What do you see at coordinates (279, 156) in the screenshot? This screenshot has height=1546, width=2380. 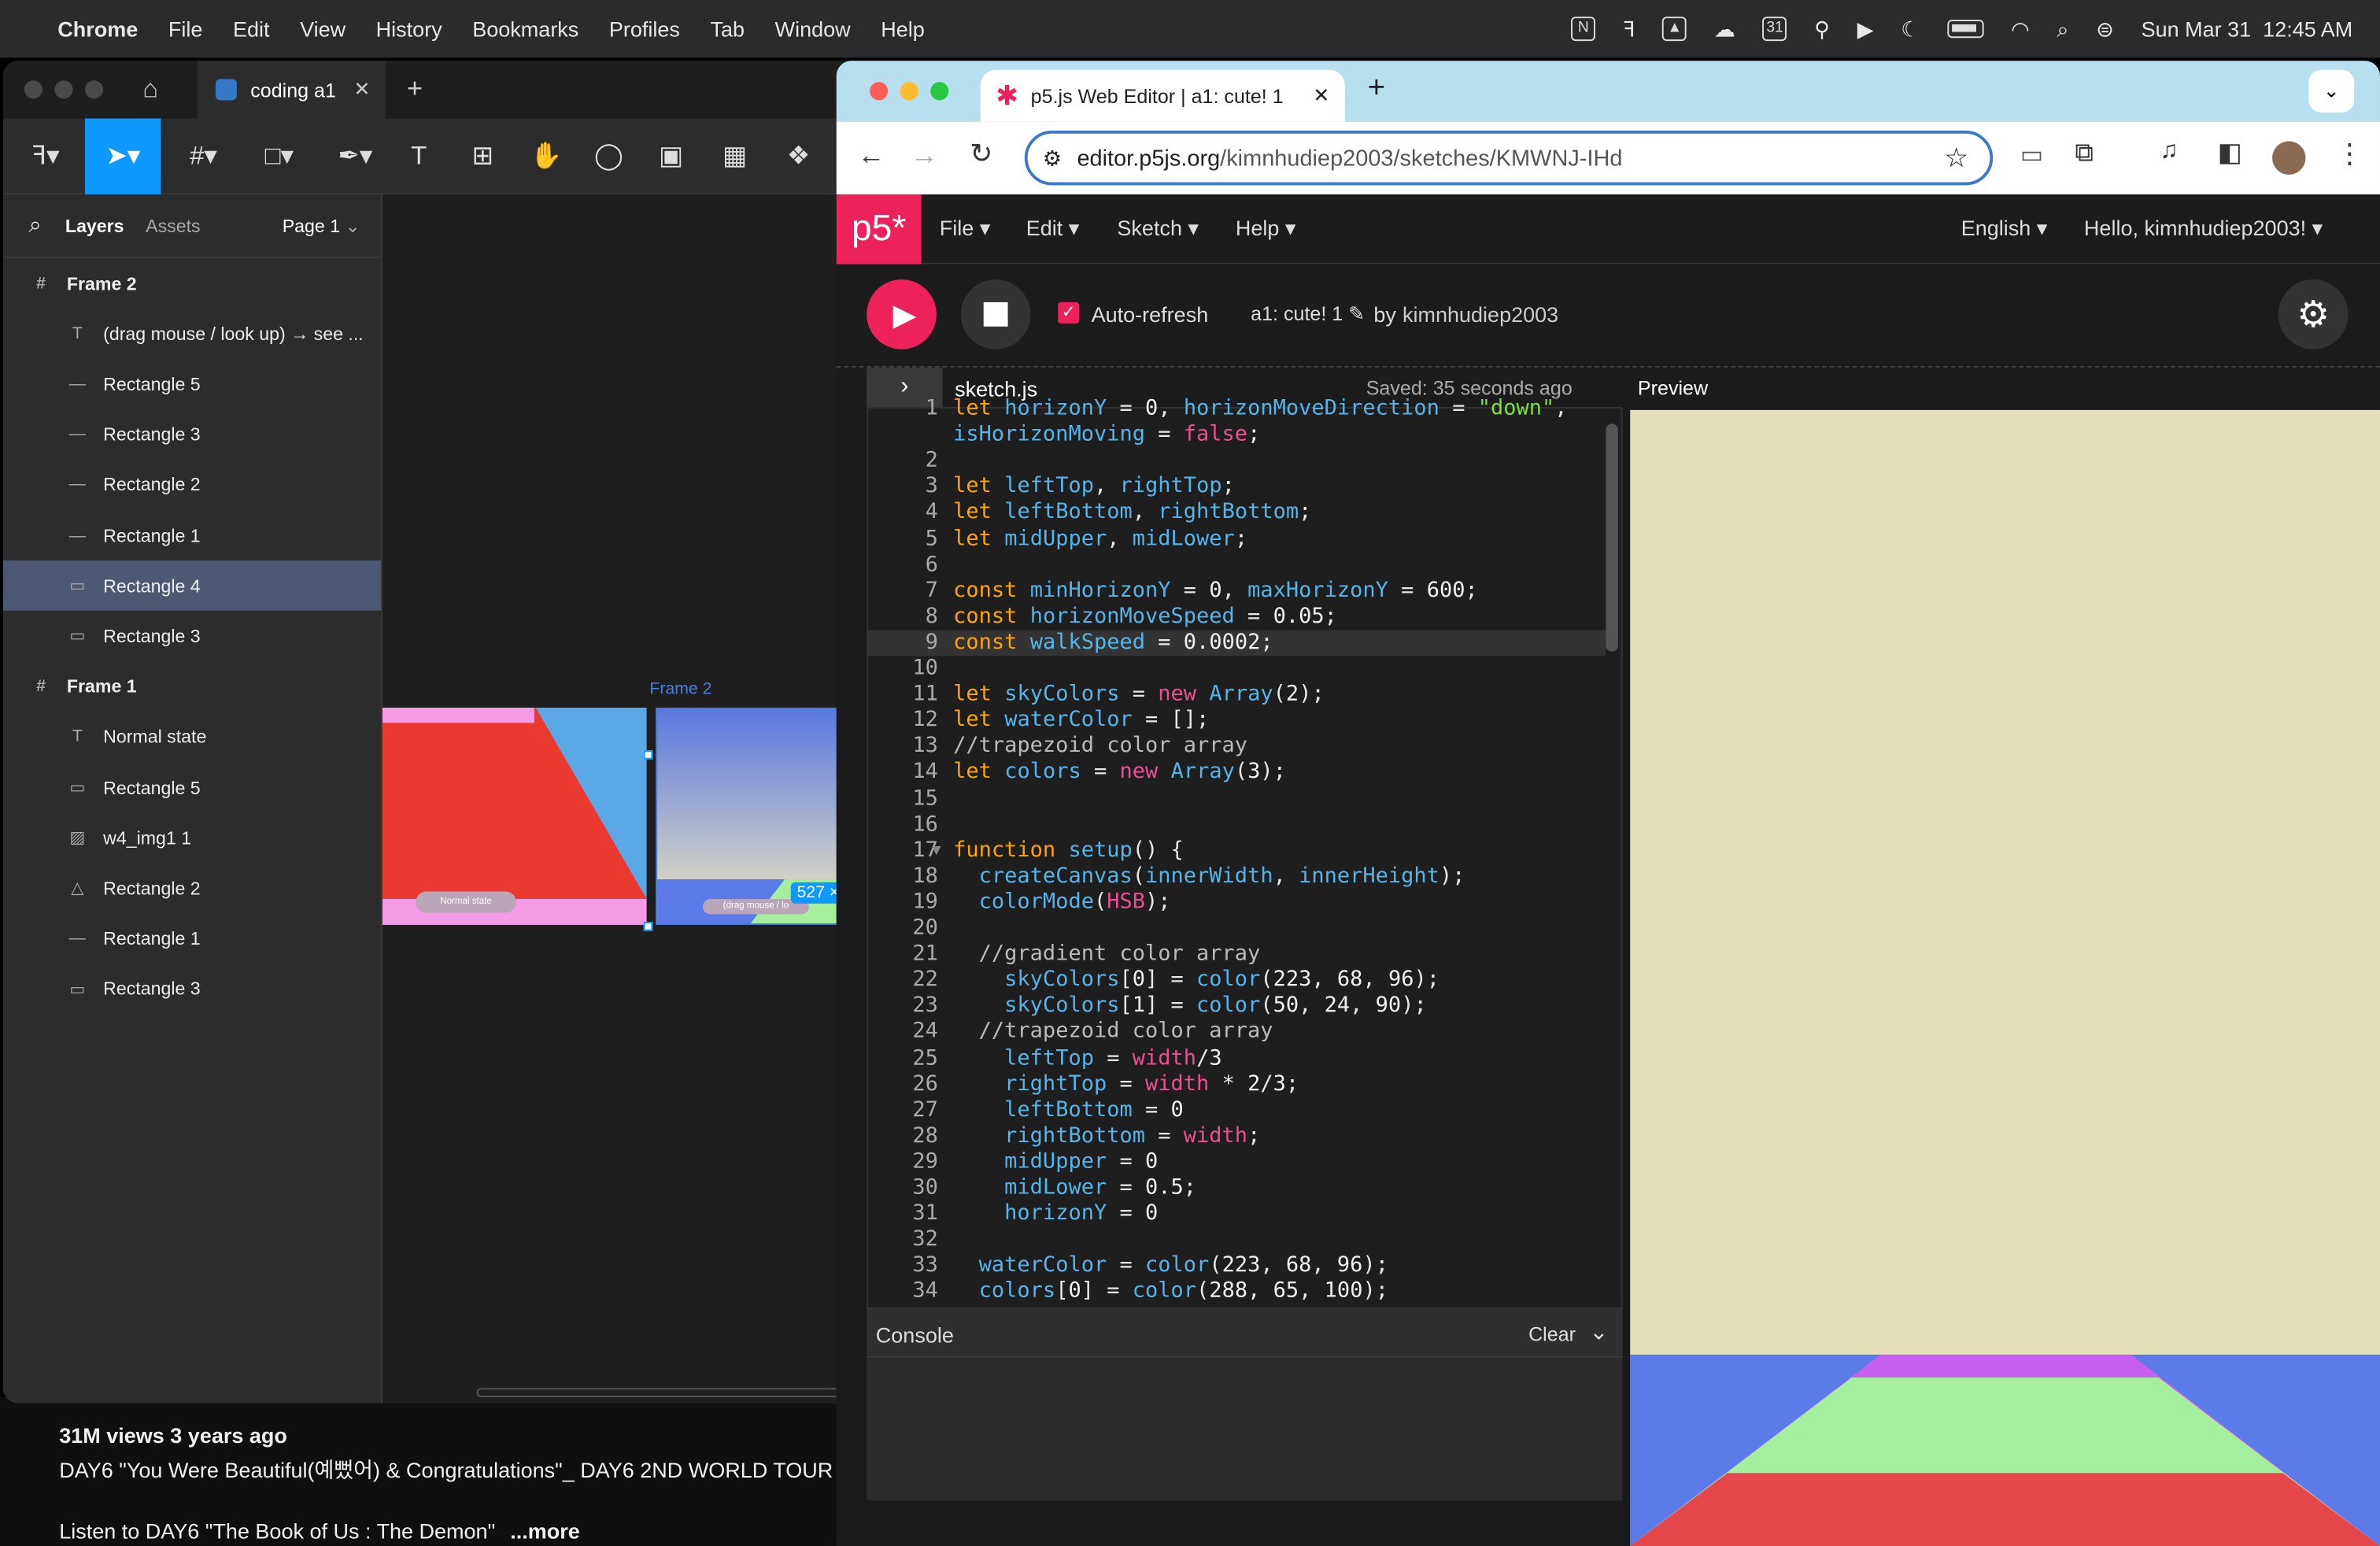 I see `rectangle-tool-icon: □▾` at bounding box center [279, 156].